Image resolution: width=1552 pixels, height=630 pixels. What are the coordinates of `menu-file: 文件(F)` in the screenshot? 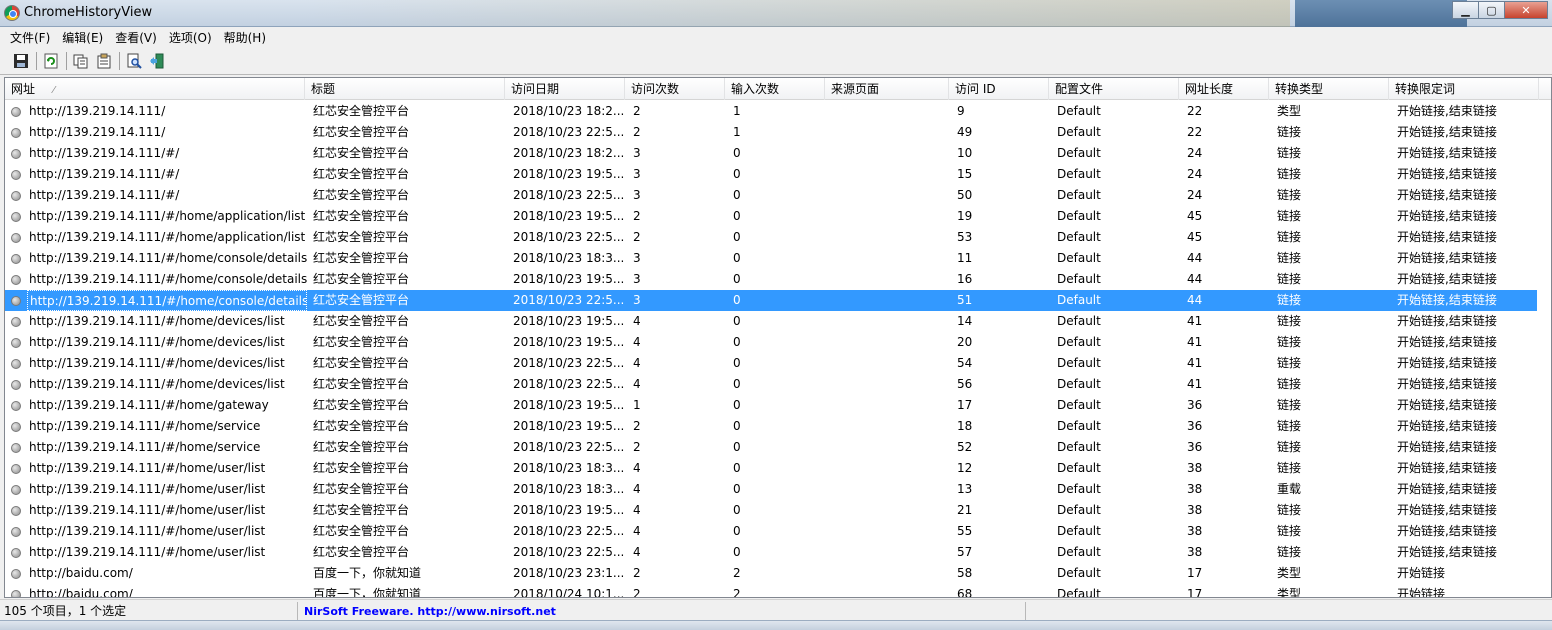 It's located at (30, 37).